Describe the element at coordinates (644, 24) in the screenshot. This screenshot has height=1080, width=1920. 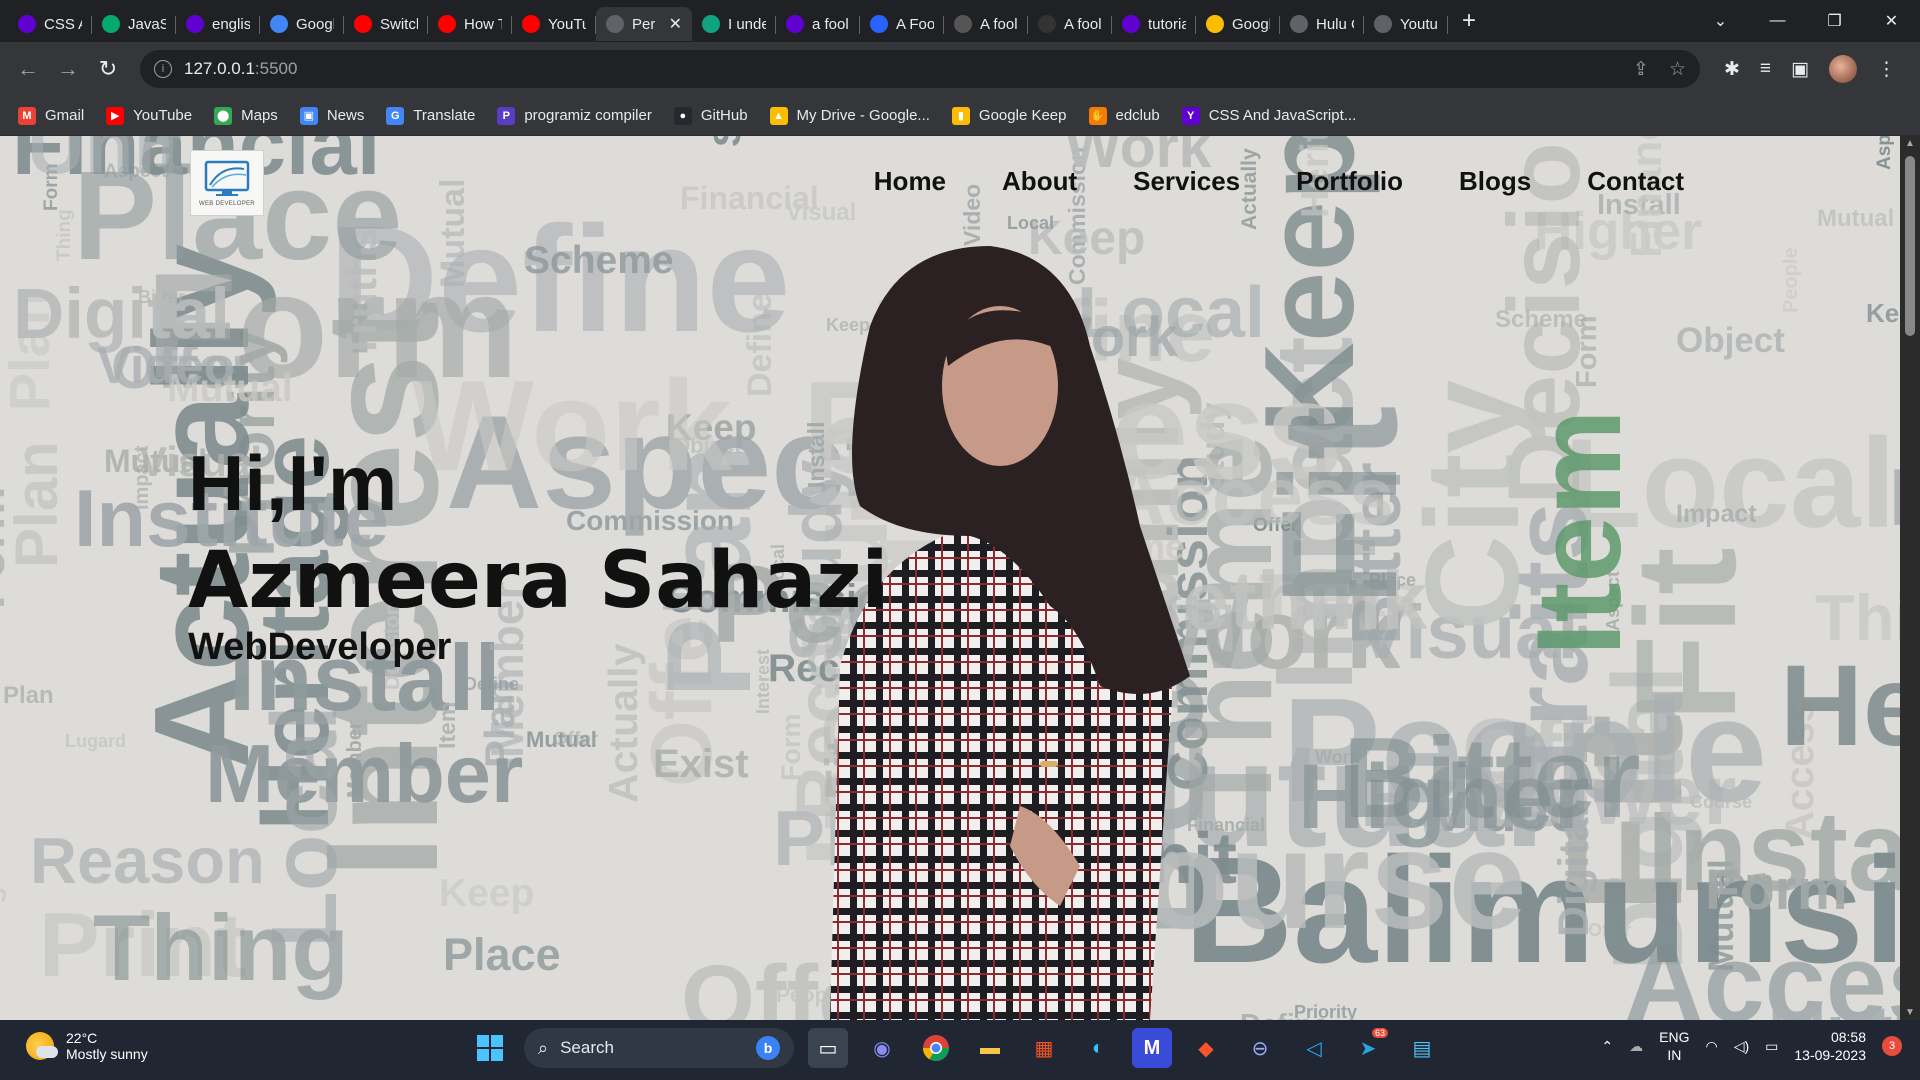
I see `browser-tab: Per ✕` at that location.